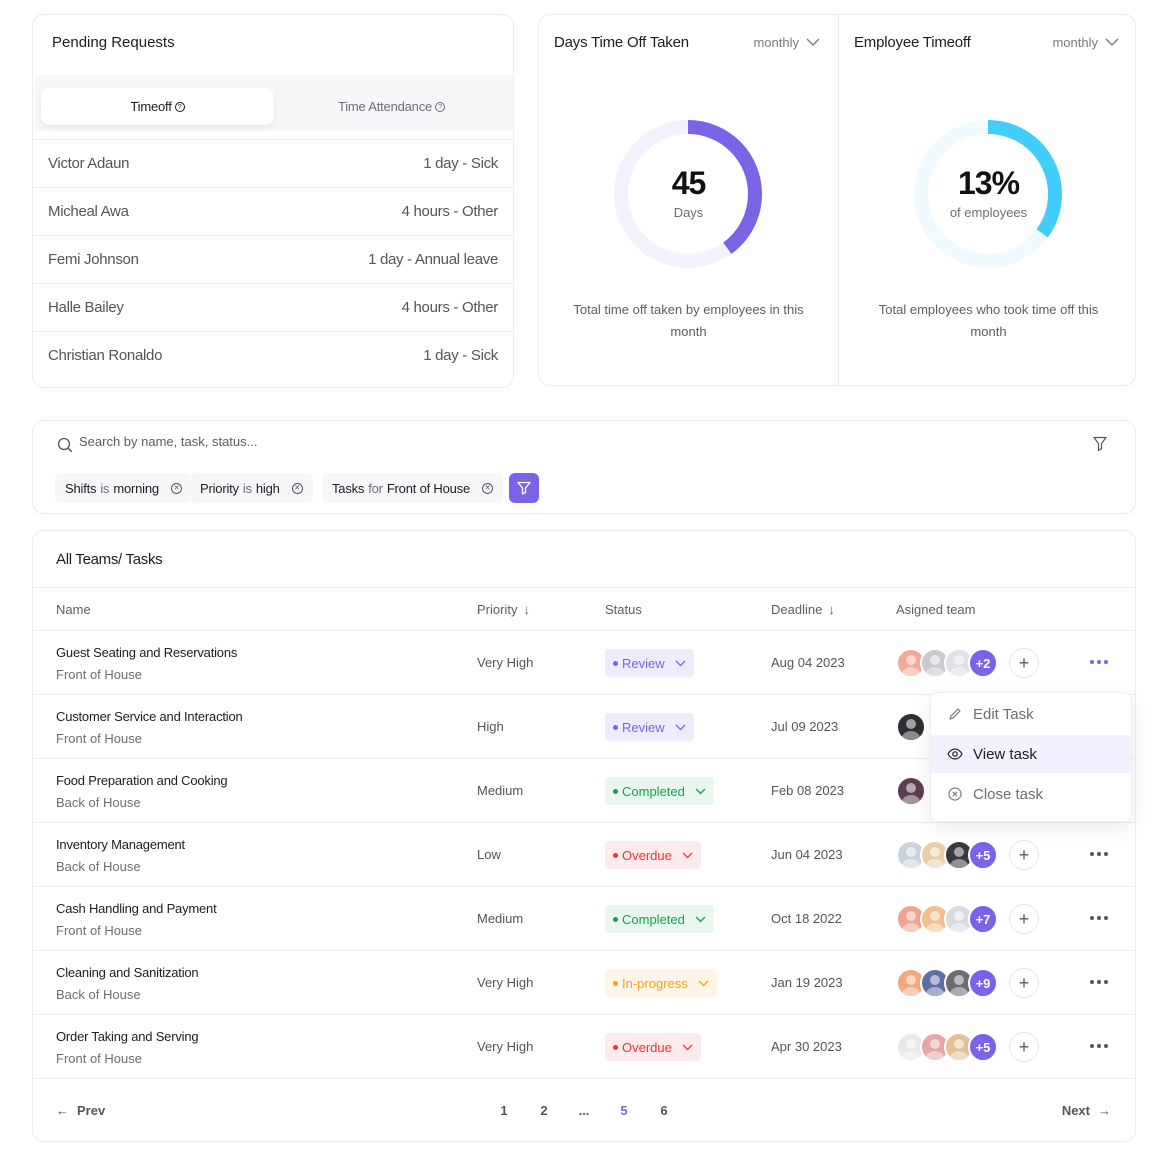  I want to click on page-2: 2, so click(544, 1110).